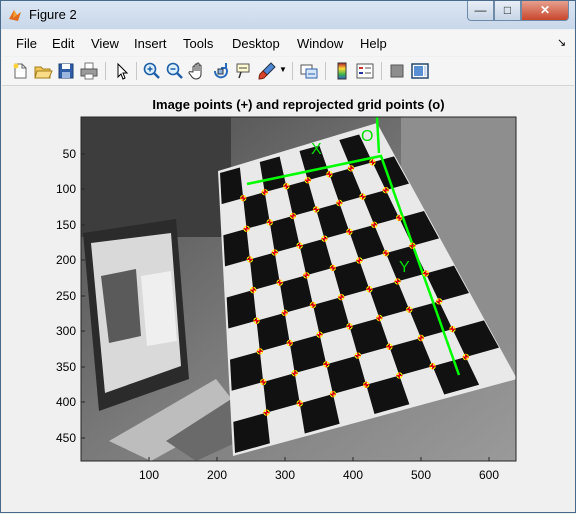 The image size is (576, 514). I want to click on y-tick-labels: 50 100 150 200 250 300 350 400 450, so click(66, 296).